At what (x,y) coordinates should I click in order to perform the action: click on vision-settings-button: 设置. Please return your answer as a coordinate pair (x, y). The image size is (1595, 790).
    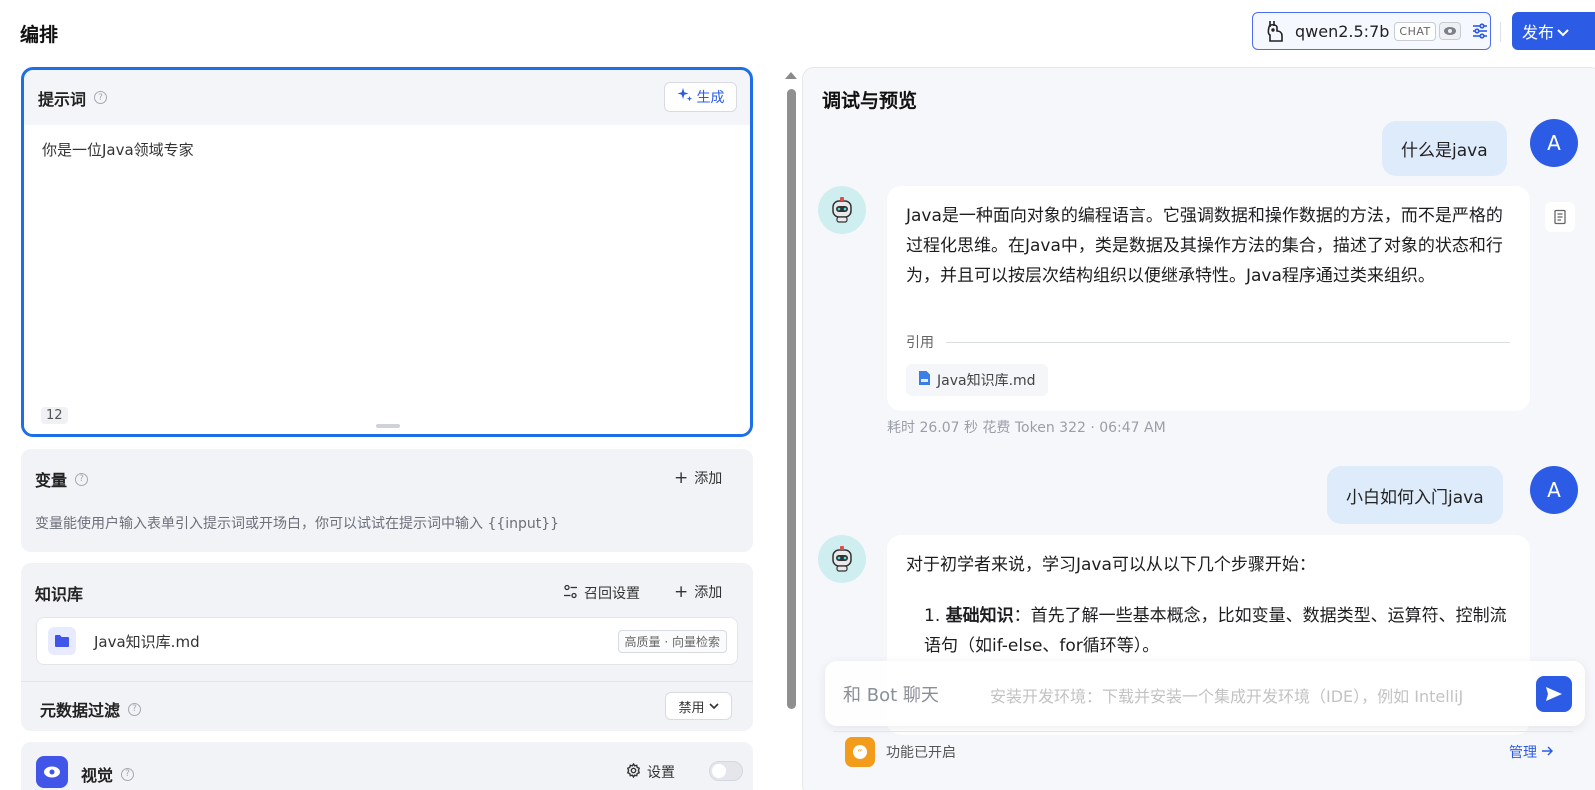
    Looking at the image, I should click on (650, 772).